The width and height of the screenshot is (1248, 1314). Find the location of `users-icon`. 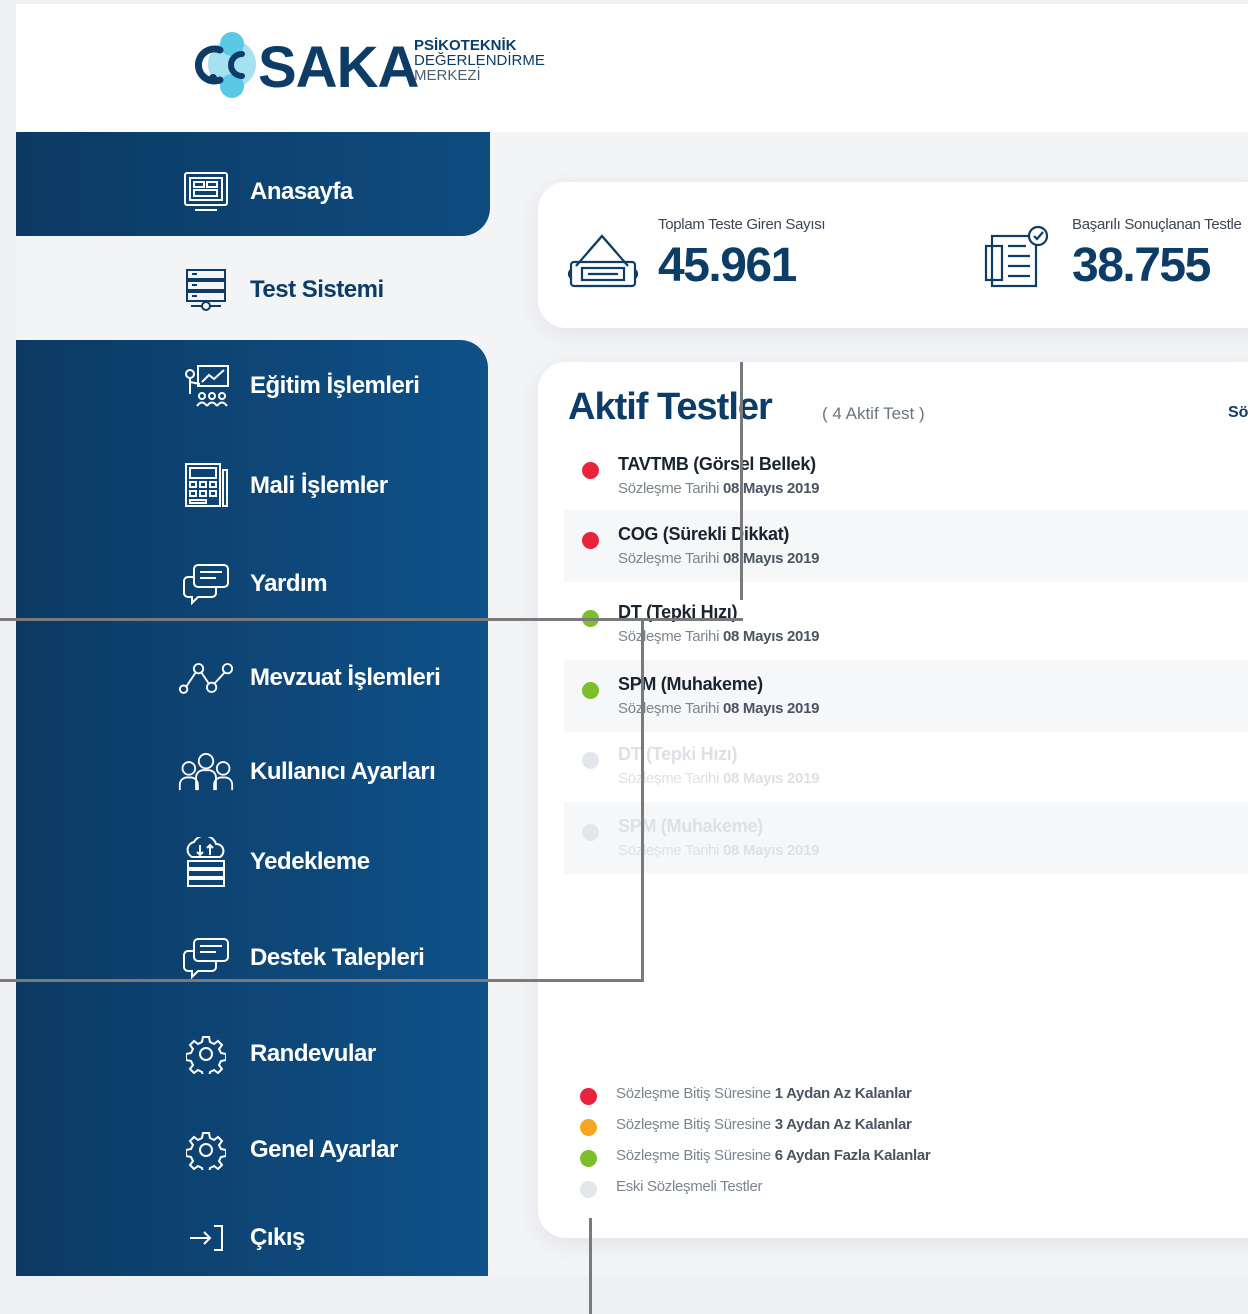

users-icon is located at coordinates (206, 772).